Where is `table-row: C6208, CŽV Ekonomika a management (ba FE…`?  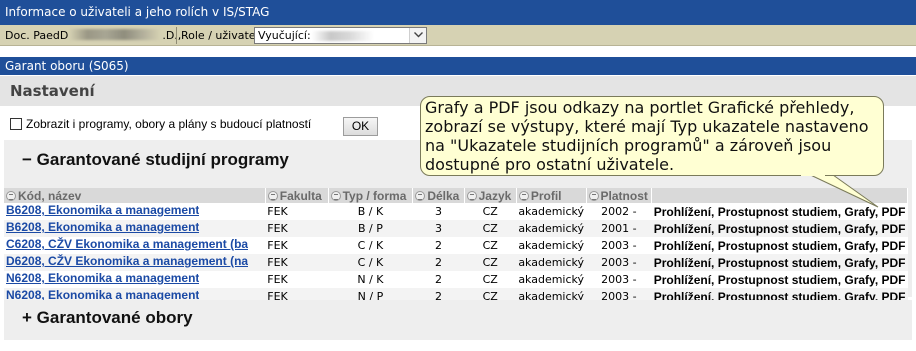 table-row: C6208, CŽV Ekonomika a management (ba FE… is located at coordinates (456, 245).